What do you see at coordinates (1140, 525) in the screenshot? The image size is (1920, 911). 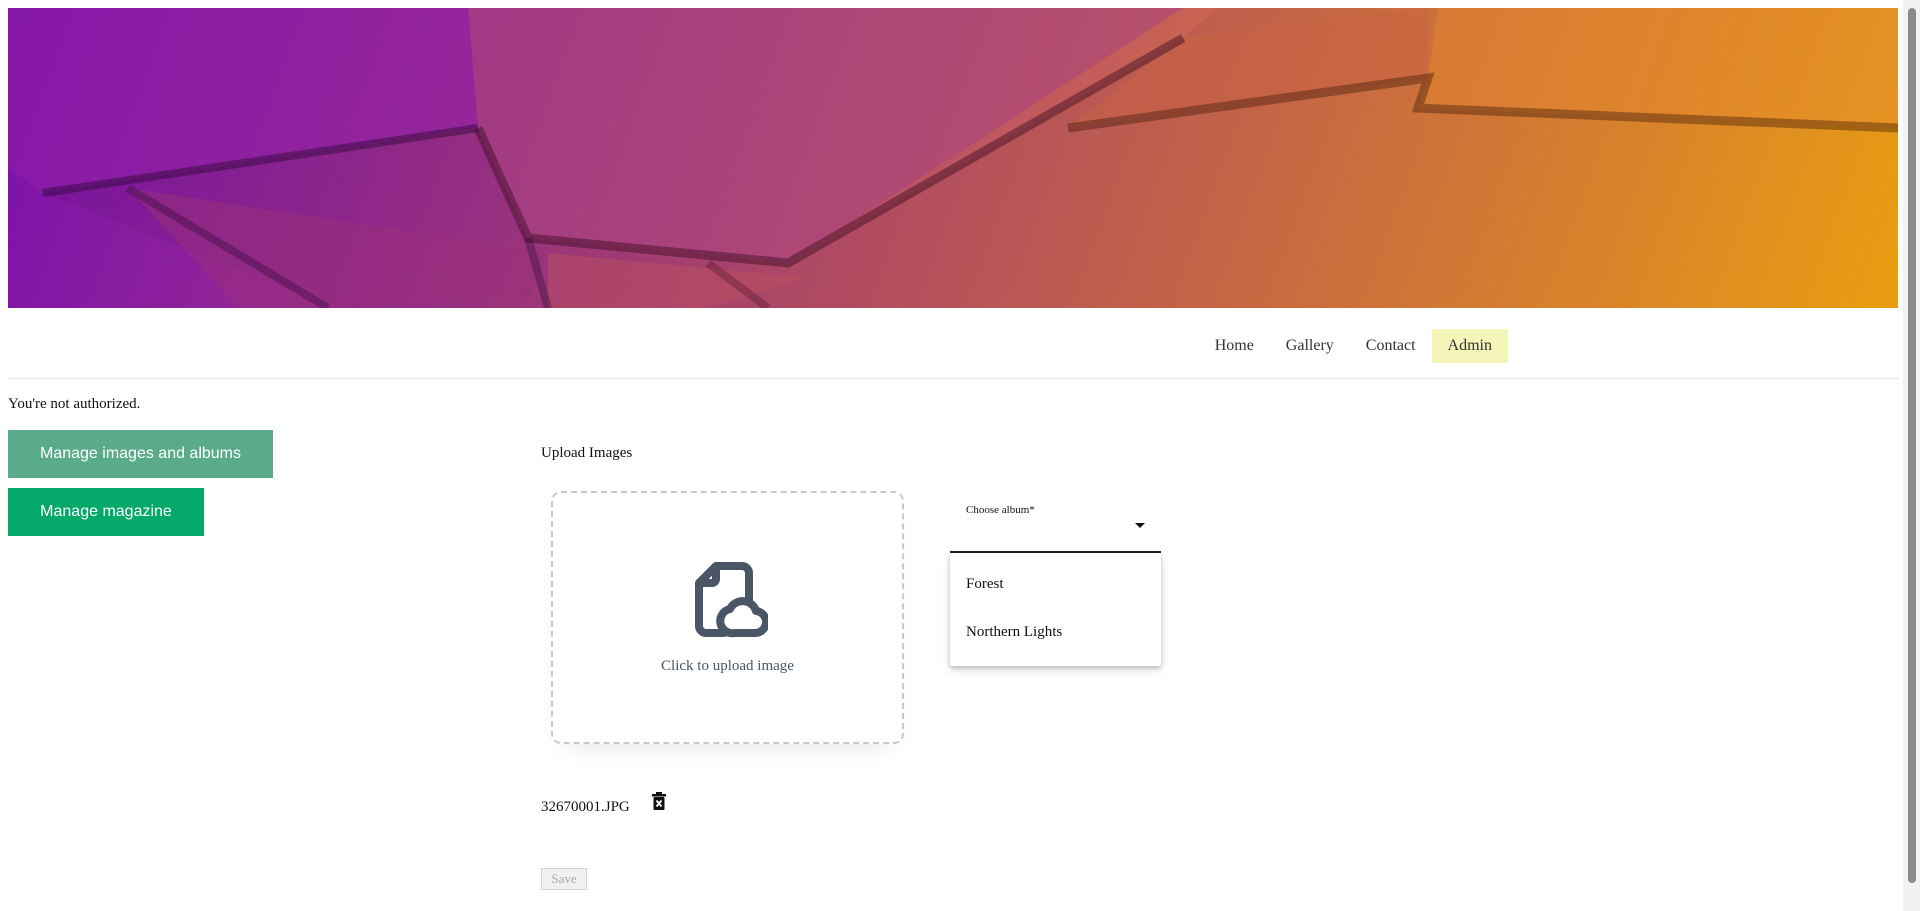 I see `caret-down-icon` at bounding box center [1140, 525].